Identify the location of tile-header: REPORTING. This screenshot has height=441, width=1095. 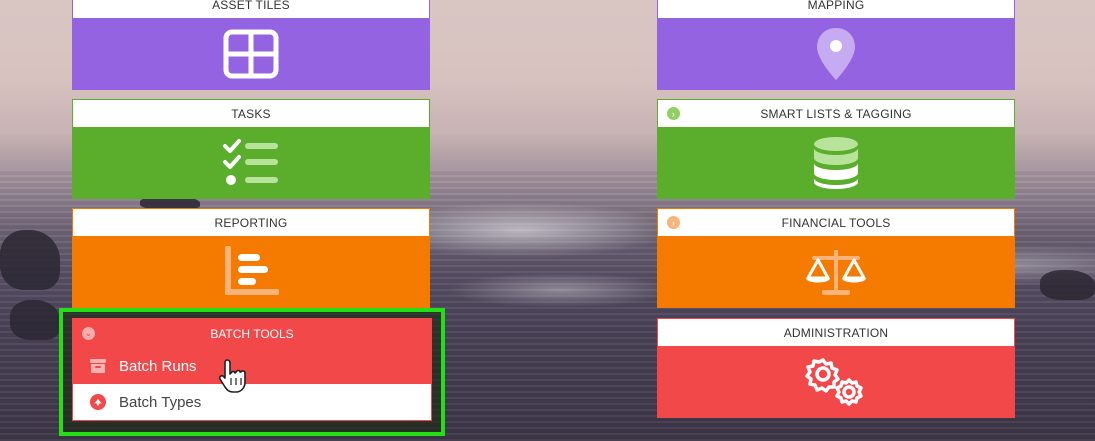
(251, 222).